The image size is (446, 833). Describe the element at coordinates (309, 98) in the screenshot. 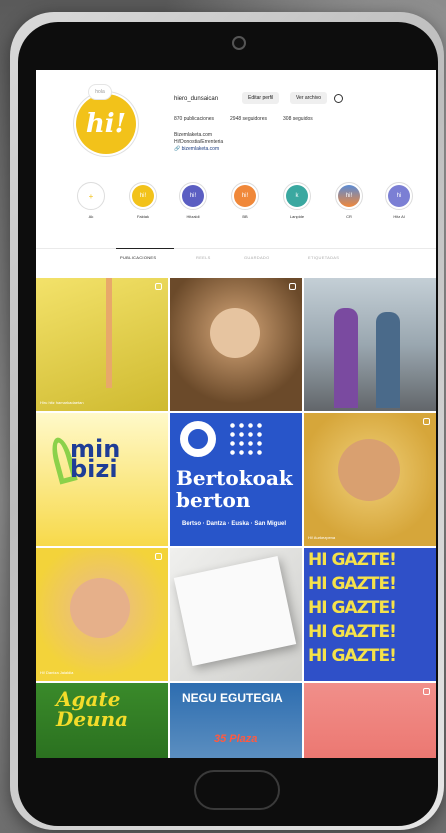

I see `view-archive-button: Ver archivo` at that location.